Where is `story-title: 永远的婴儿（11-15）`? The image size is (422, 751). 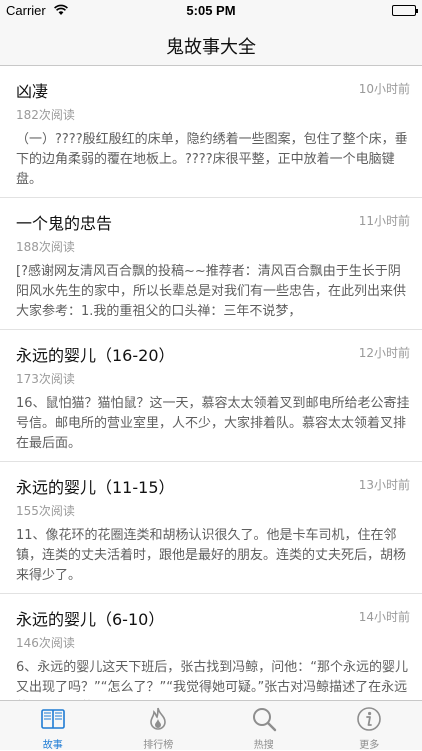
story-title: 永远的婴儿（11-15） is located at coordinates (95, 486).